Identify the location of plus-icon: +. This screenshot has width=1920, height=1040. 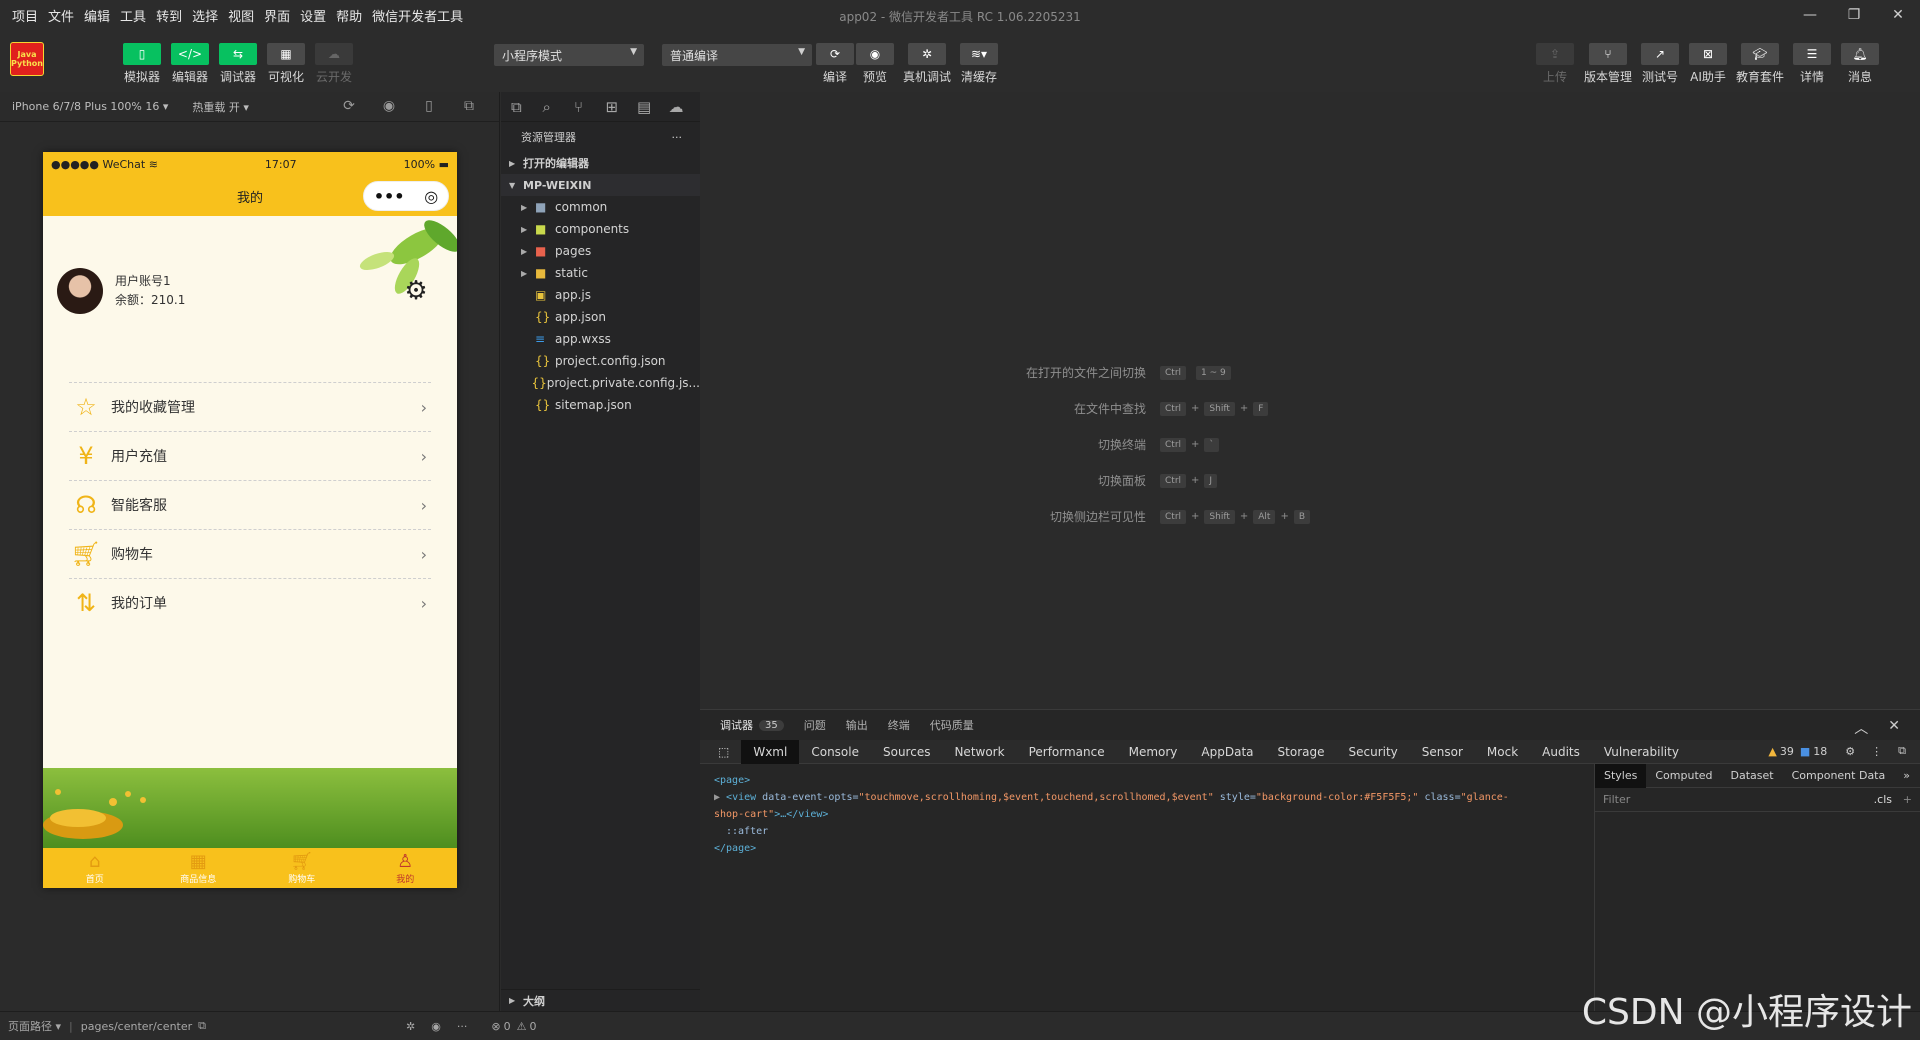
(1907, 799).